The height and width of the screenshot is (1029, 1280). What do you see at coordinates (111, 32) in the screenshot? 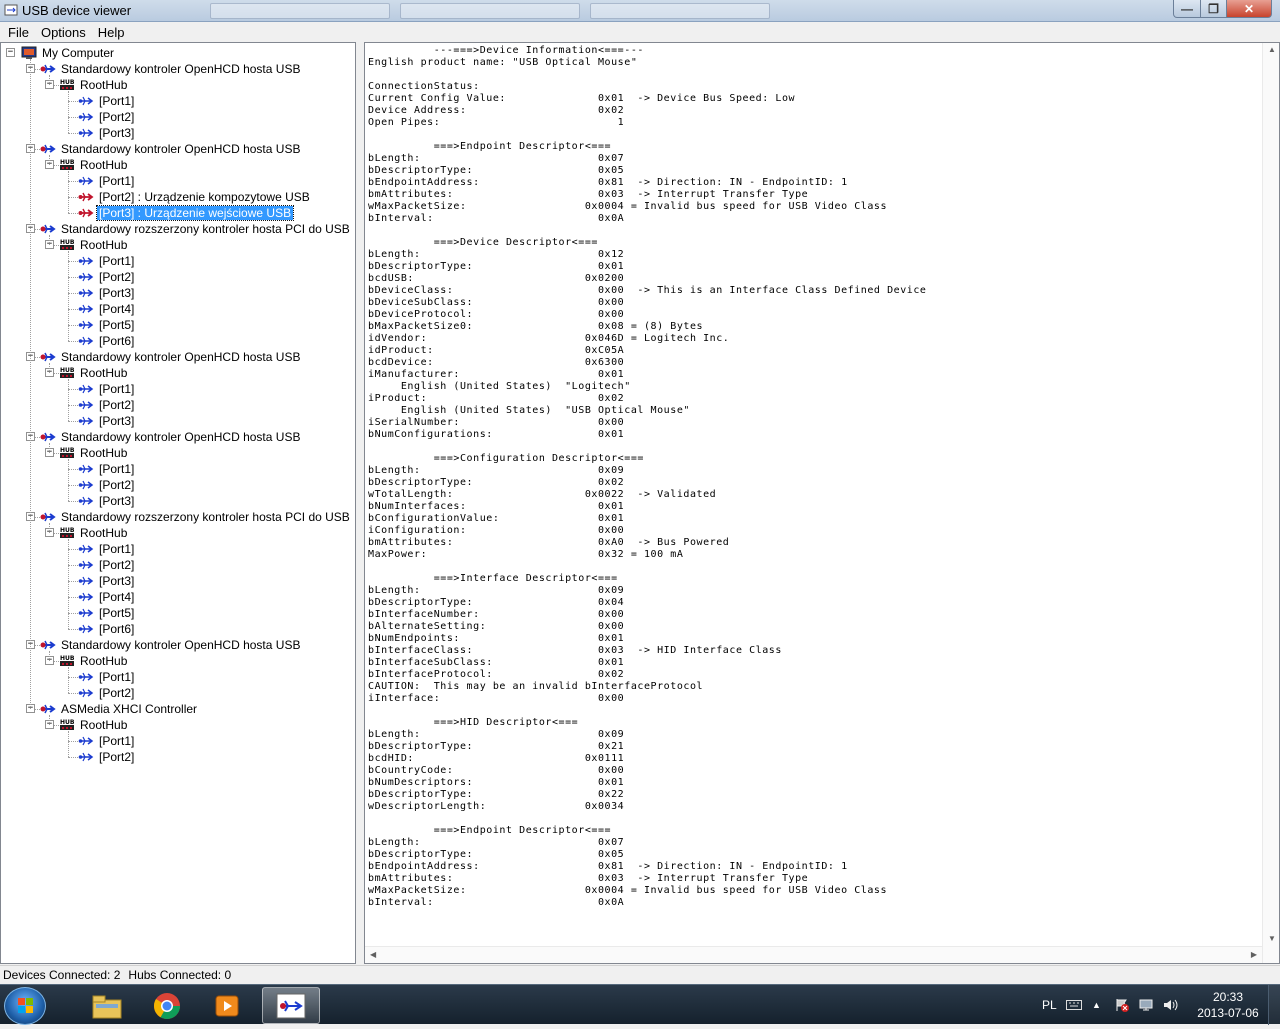
I see `menu-help: Help` at bounding box center [111, 32].